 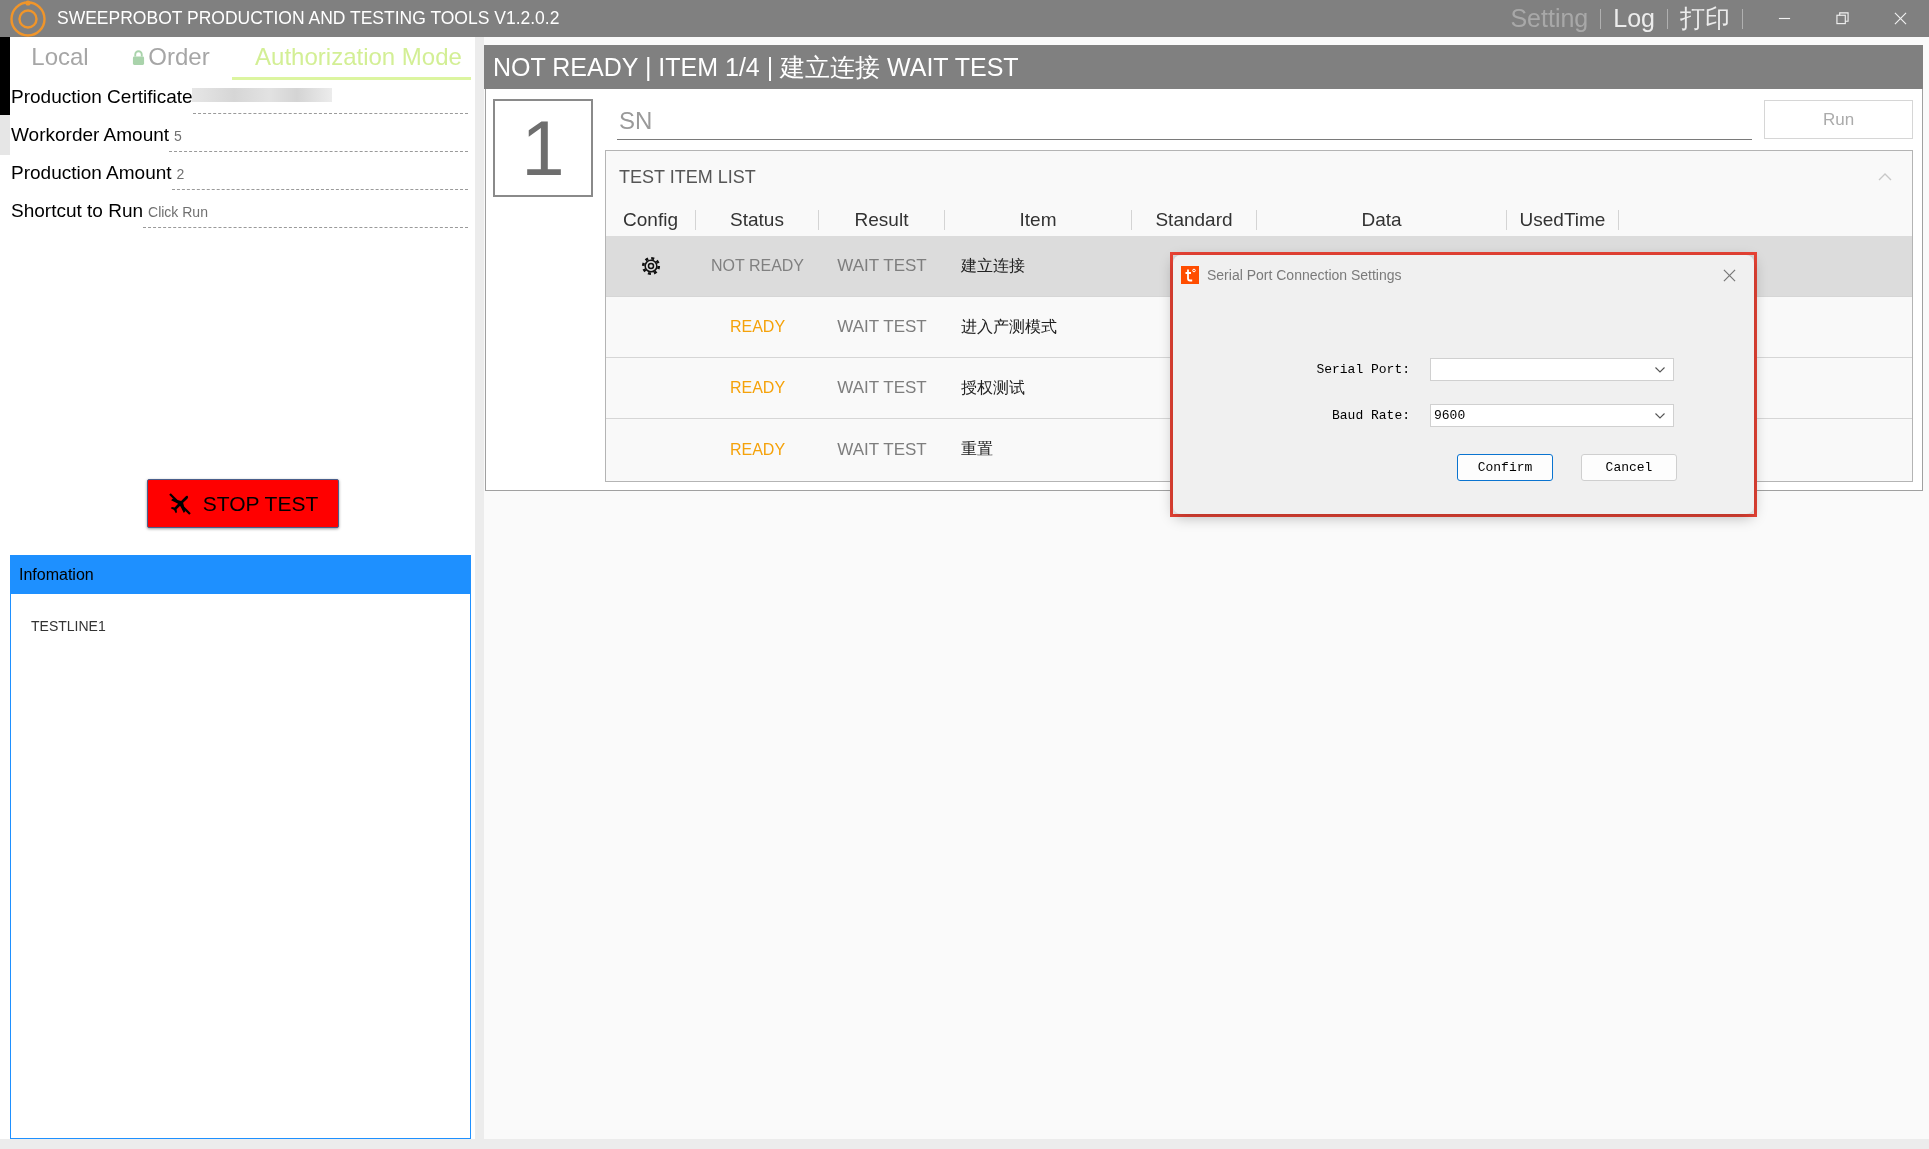 I want to click on info-panel-header: Infomation, so click(x=240, y=574).